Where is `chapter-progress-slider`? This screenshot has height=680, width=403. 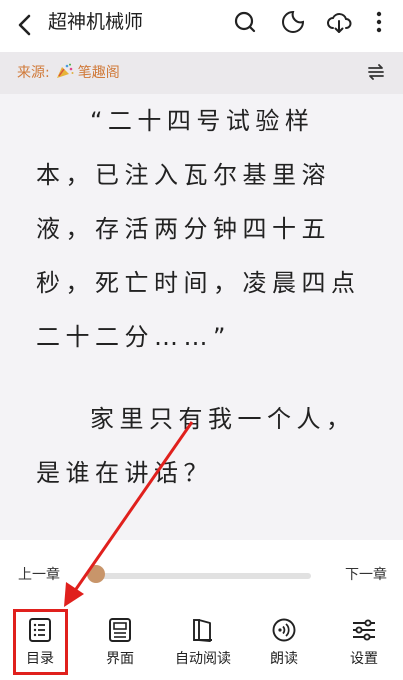
chapter-progress-slider is located at coordinates (203, 576).